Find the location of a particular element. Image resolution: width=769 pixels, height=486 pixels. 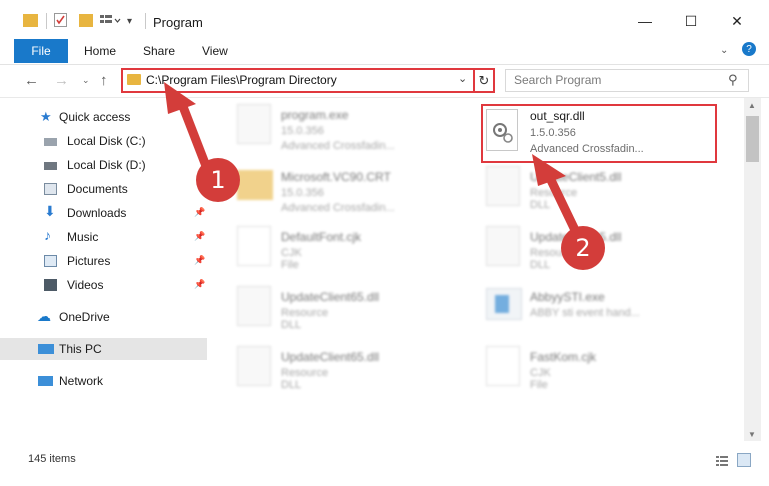

arrow-1-shaft is located at coordinates (194, 135).